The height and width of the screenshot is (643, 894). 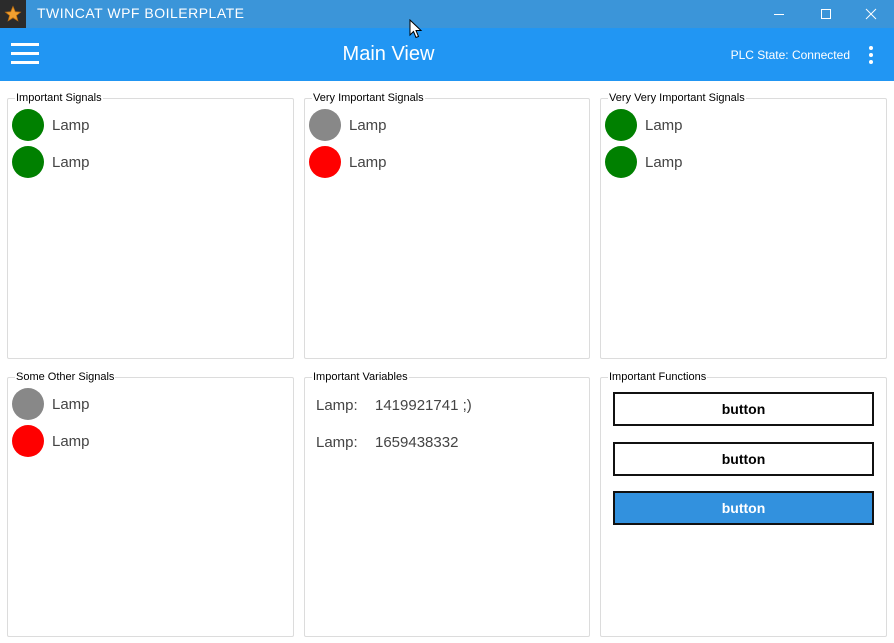 I want to click on page-title: Main View, so click(x=388, y=54).